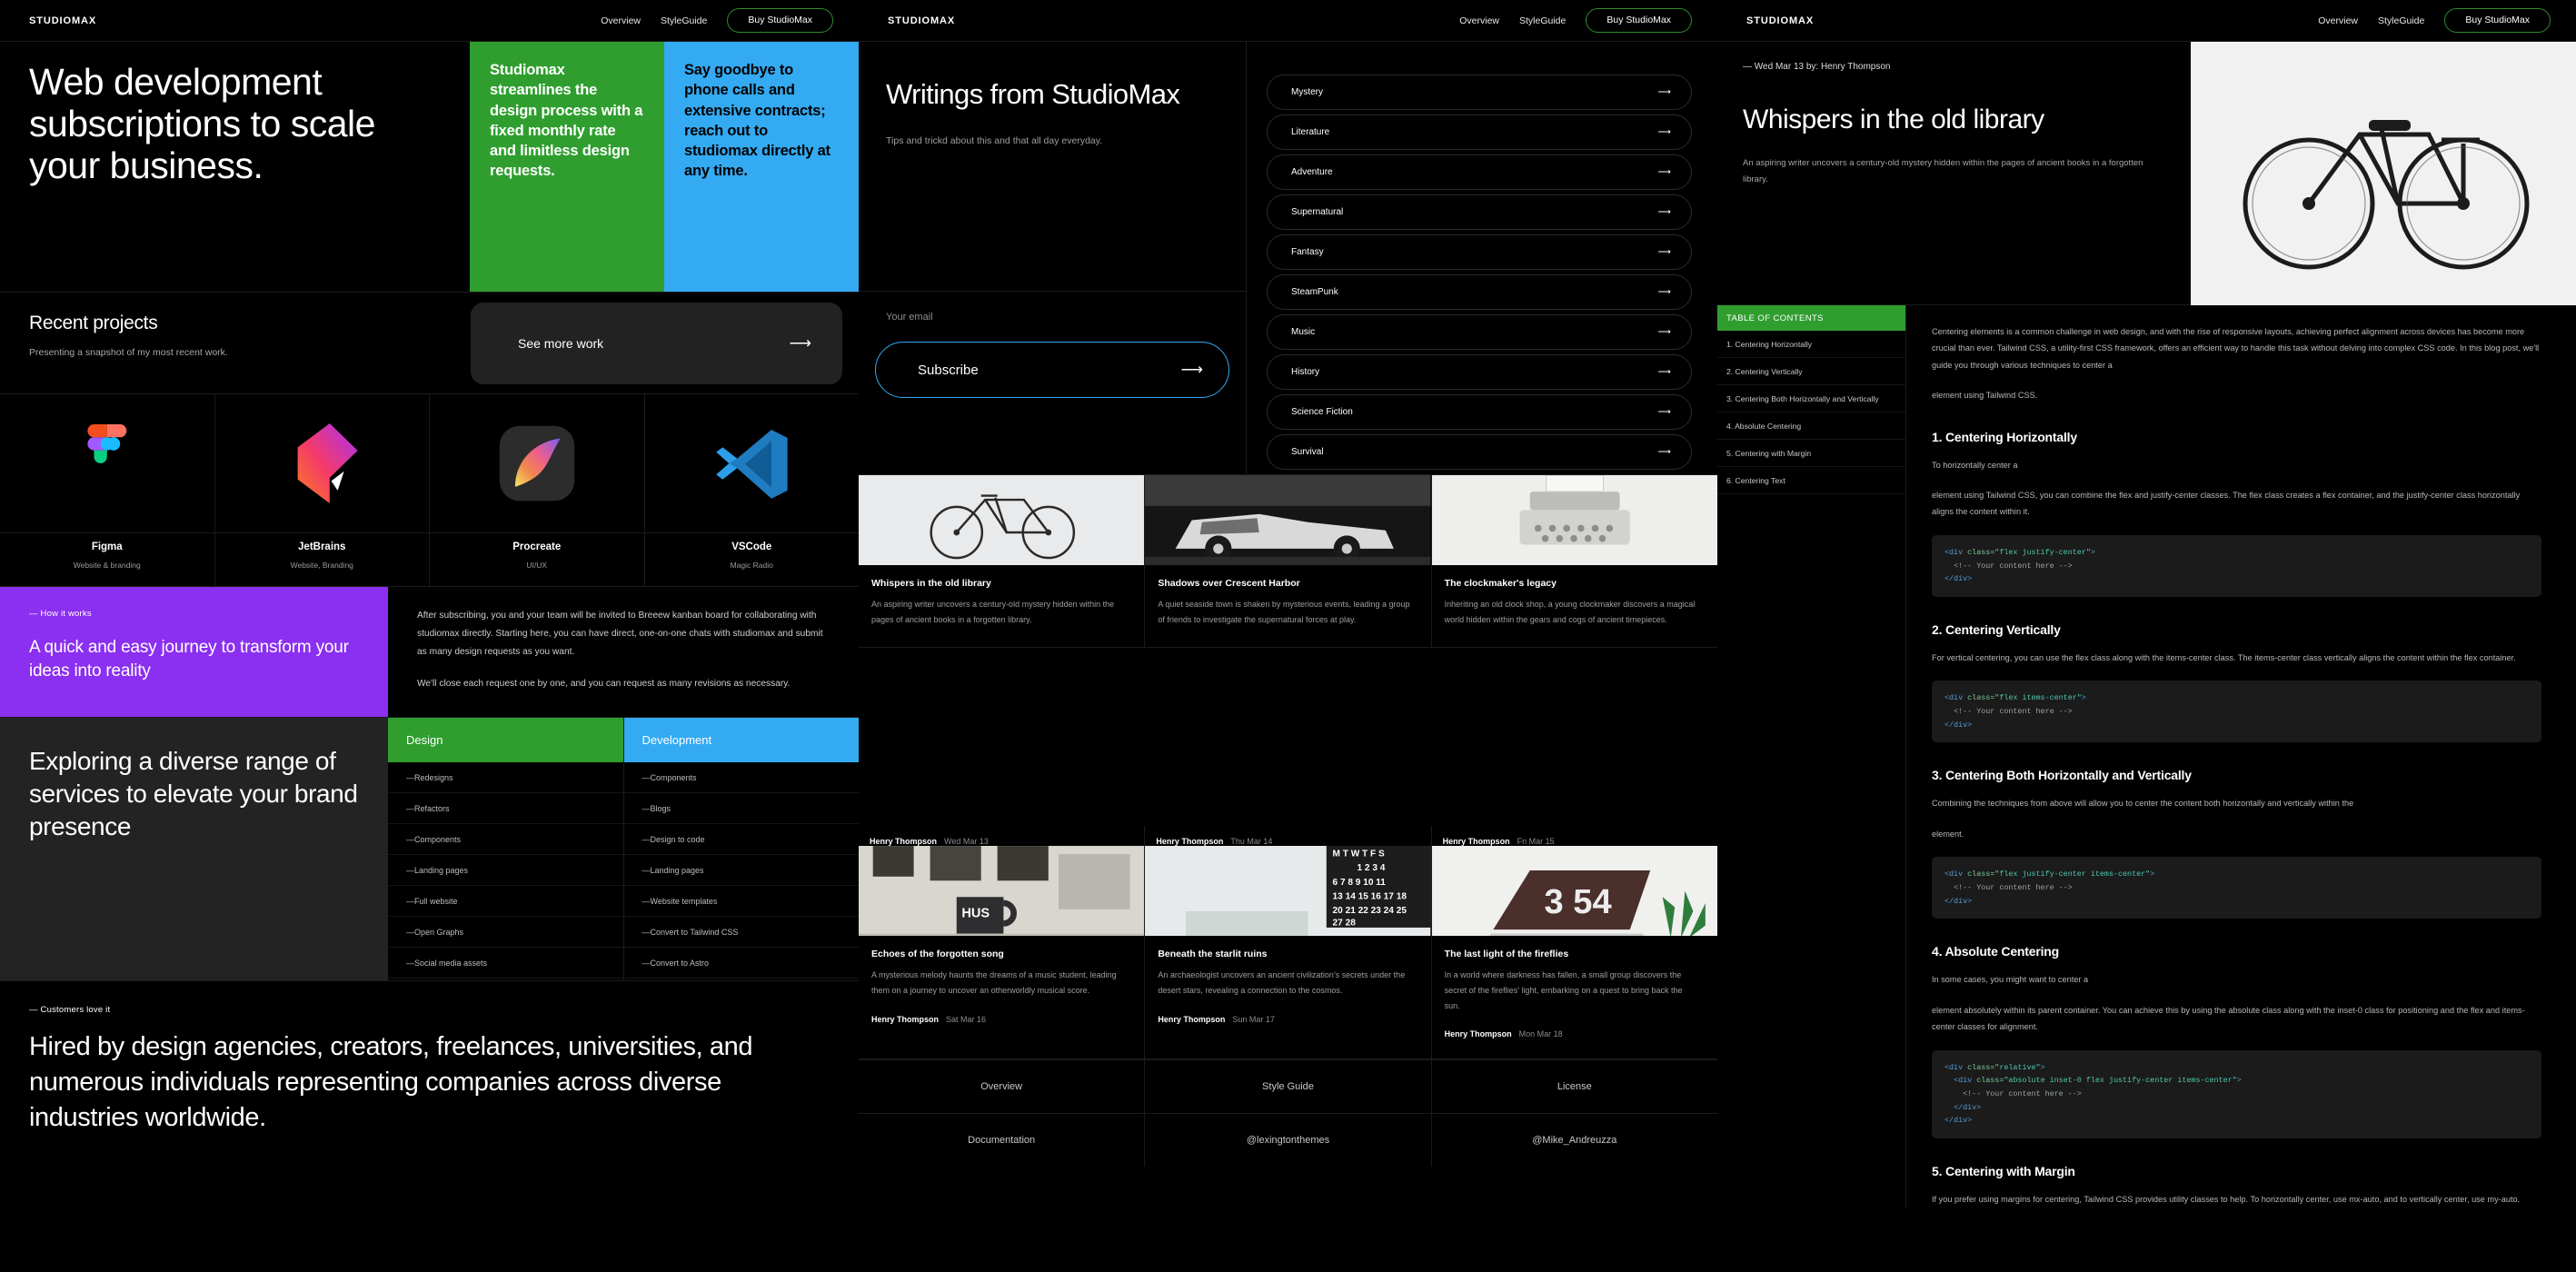  Describe the element at coordinates (1479, 252) in the screenshot. I see `category-item: Fantasy ⟶` at that location.